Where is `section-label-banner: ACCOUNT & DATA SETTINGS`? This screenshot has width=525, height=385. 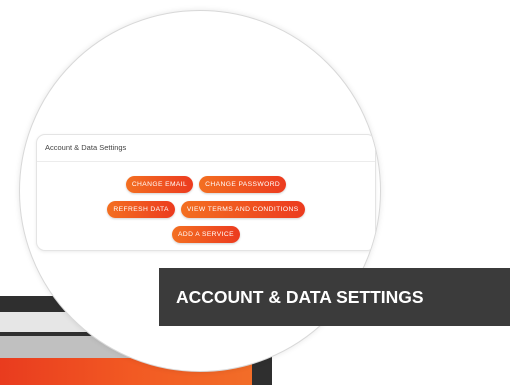
section-label-banner: ACCOUNT & DATA SETTINGS is located at coordinates (334, 297).